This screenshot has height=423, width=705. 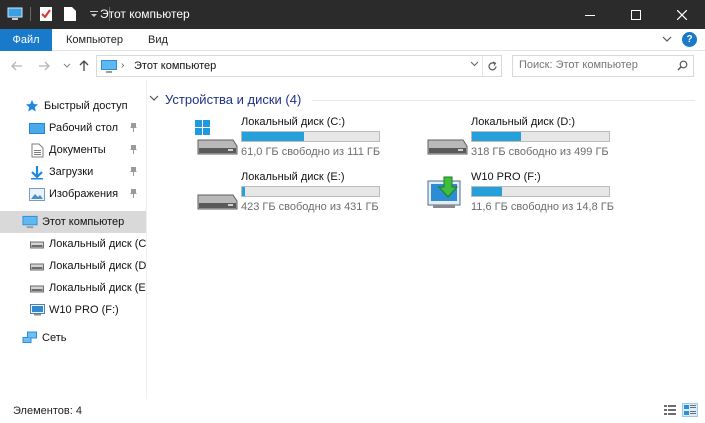 I want to click on window-controls, so click(x=636, y=14).